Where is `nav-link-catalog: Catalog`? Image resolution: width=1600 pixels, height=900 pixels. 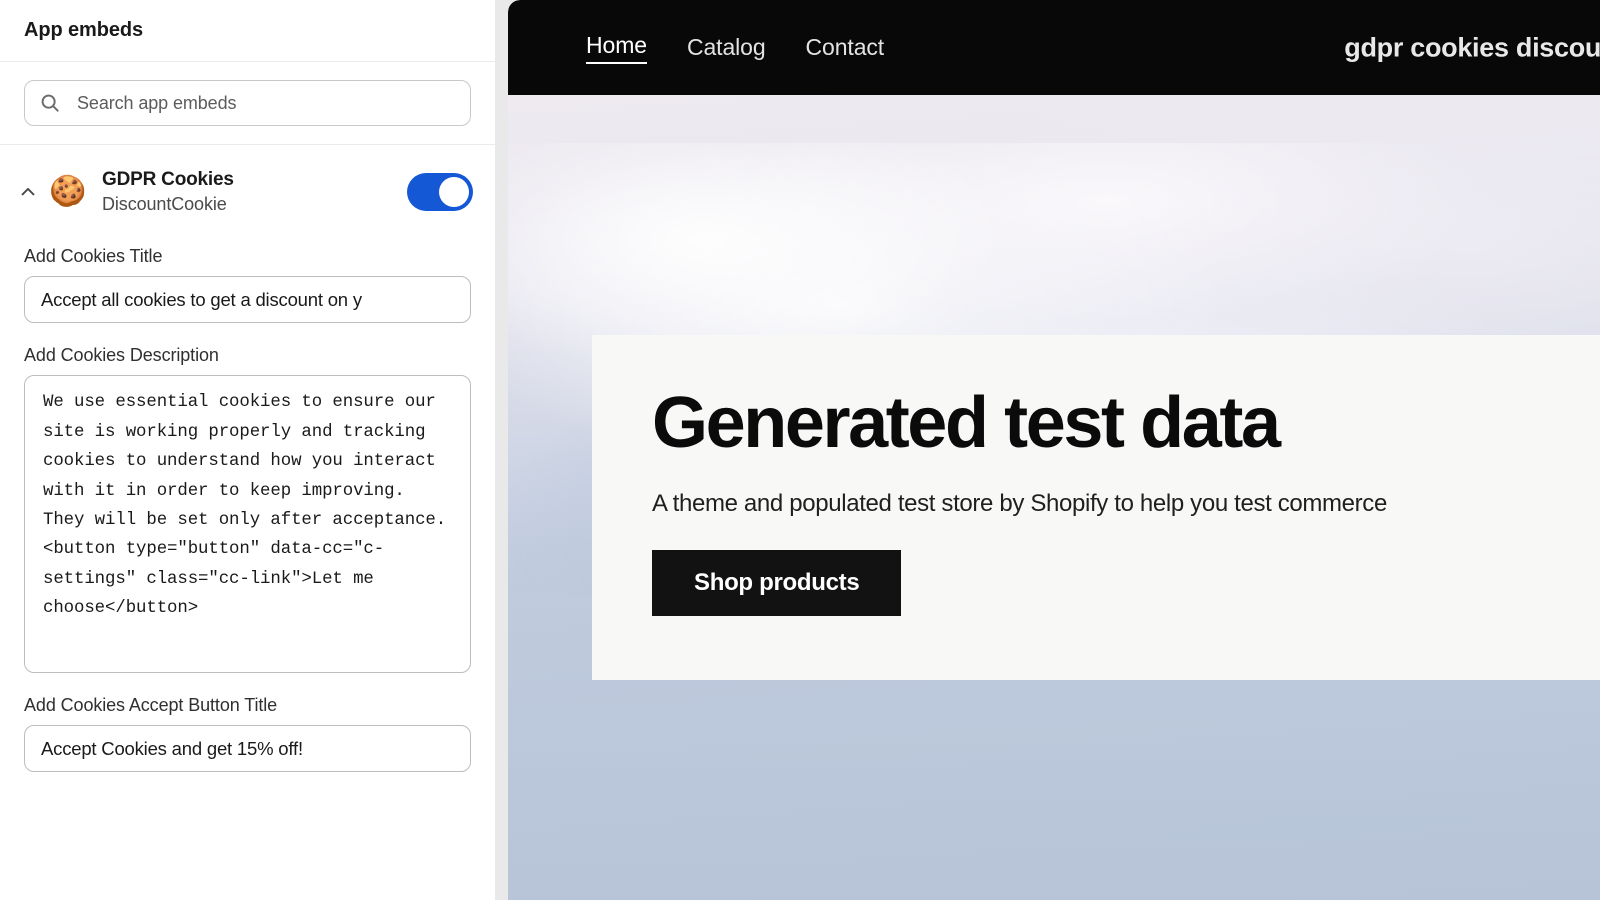 nav-link-catalog: Catalog is located at coordinates (726, 47).